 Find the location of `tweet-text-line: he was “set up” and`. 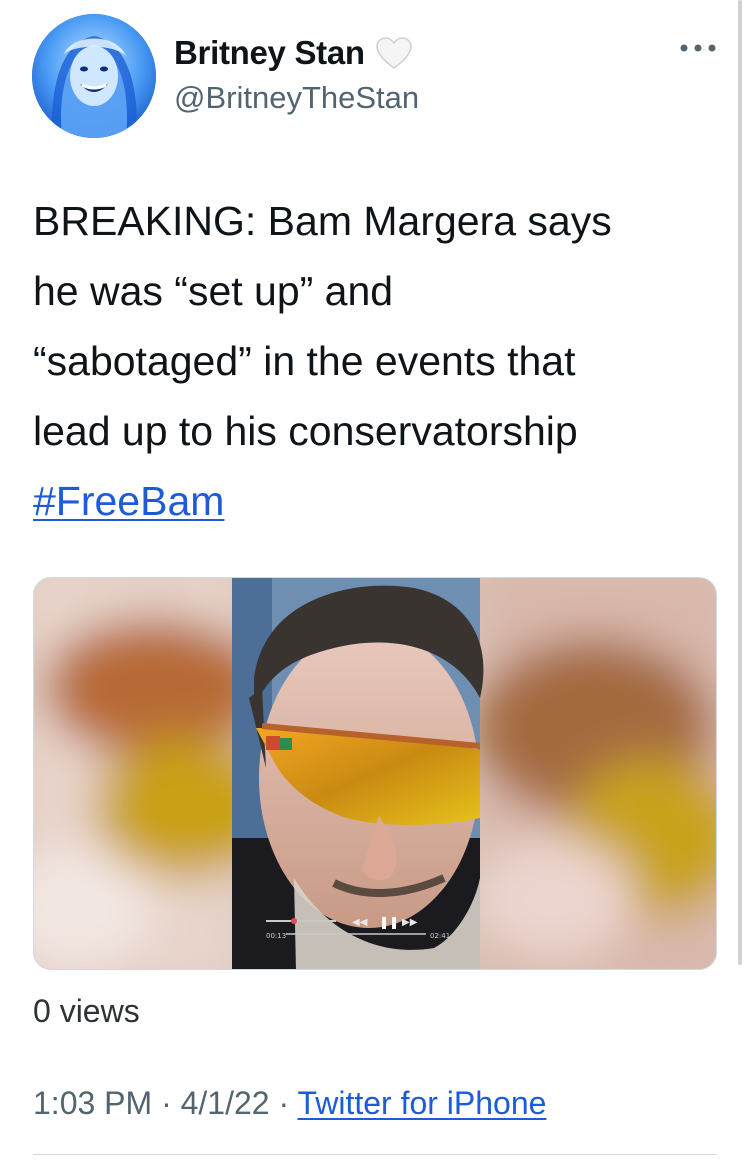

tweet-text-line: he was “set up” and is located at coordinates (213, 291).